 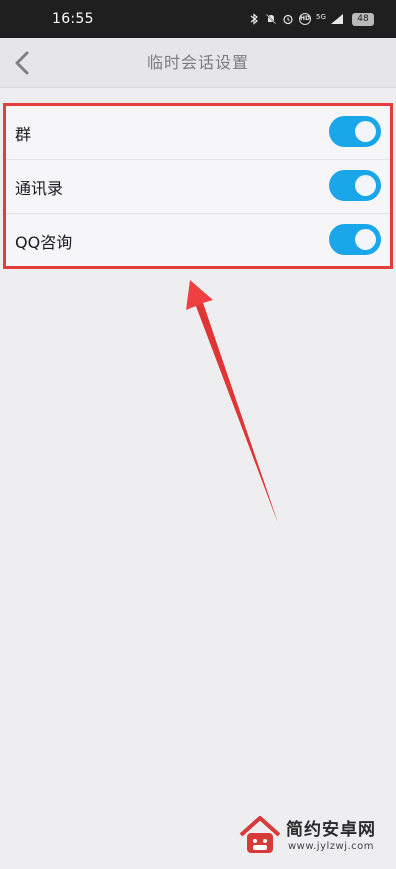 I want to click on setting-label: QQ咨询, so click(x=44, y=242).